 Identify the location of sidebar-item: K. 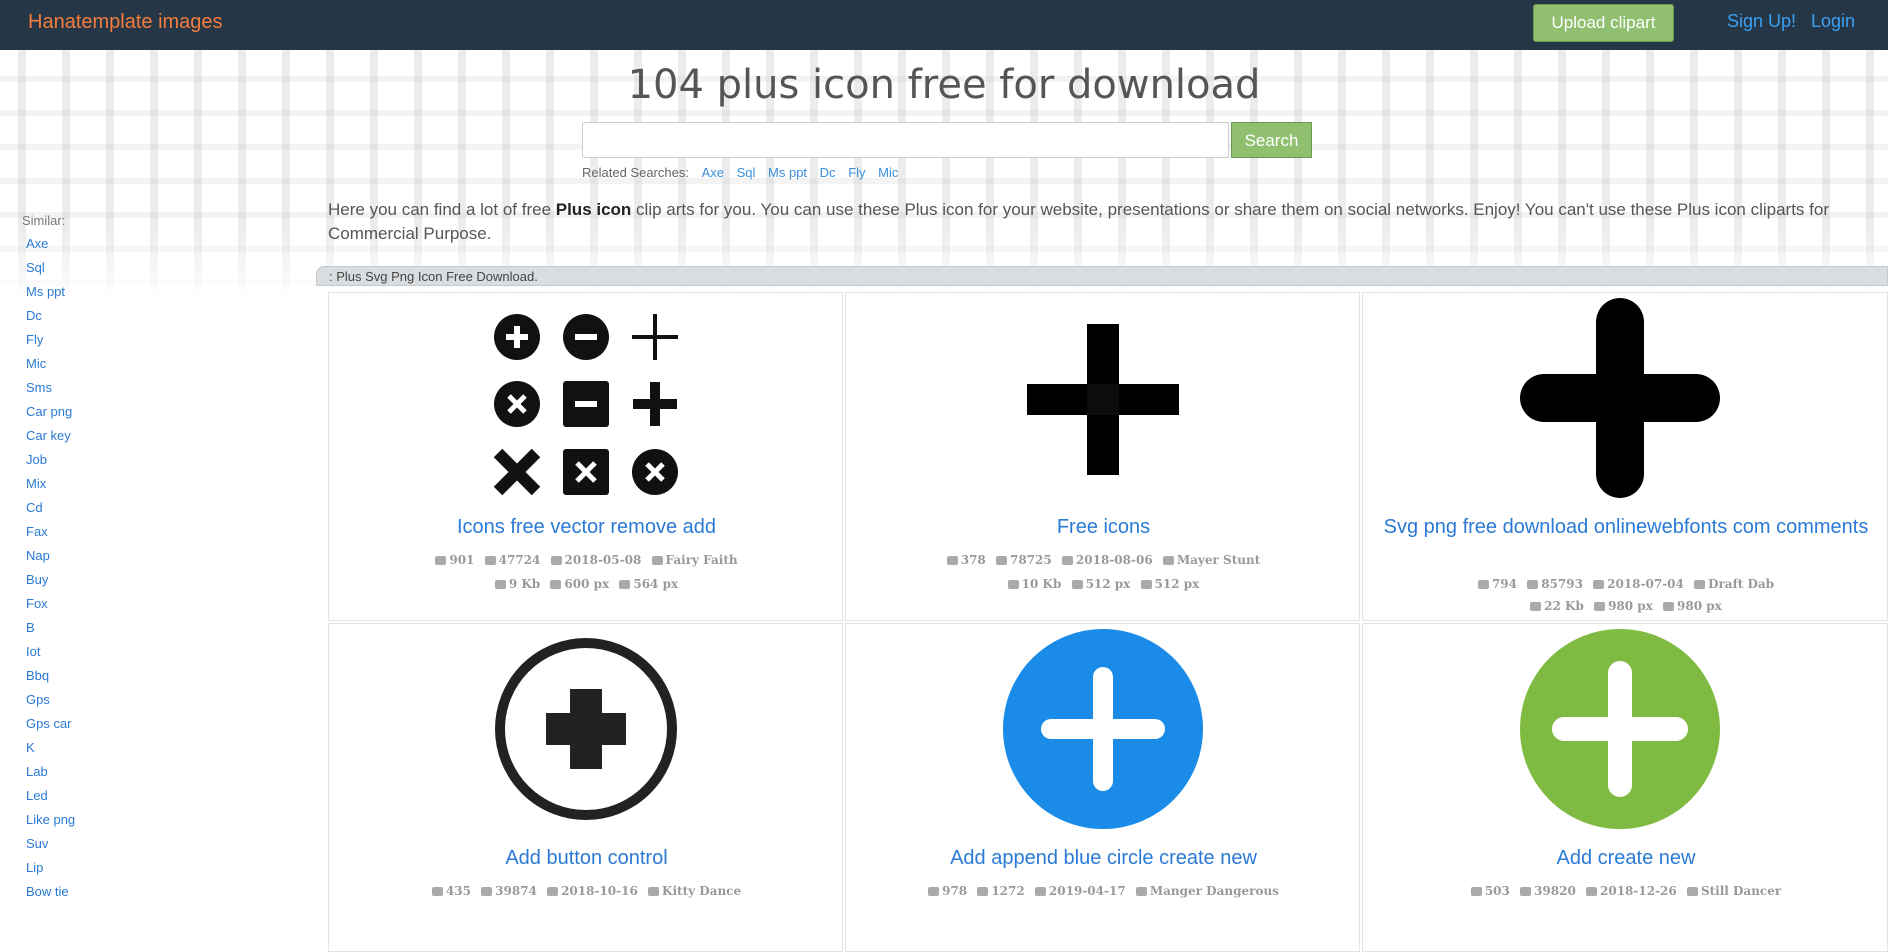
(139, 748).